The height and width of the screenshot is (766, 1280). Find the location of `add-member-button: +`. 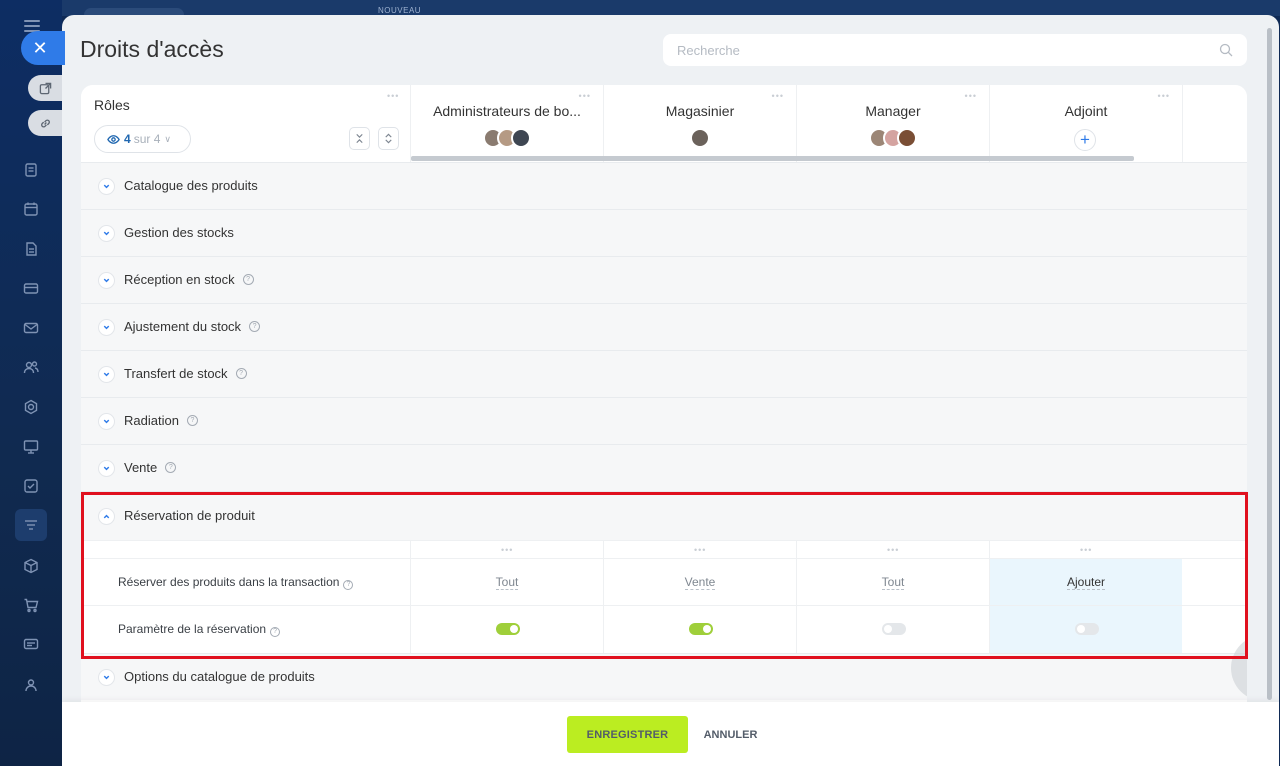

add-member-button: + is located at coordinates (1085, 140).